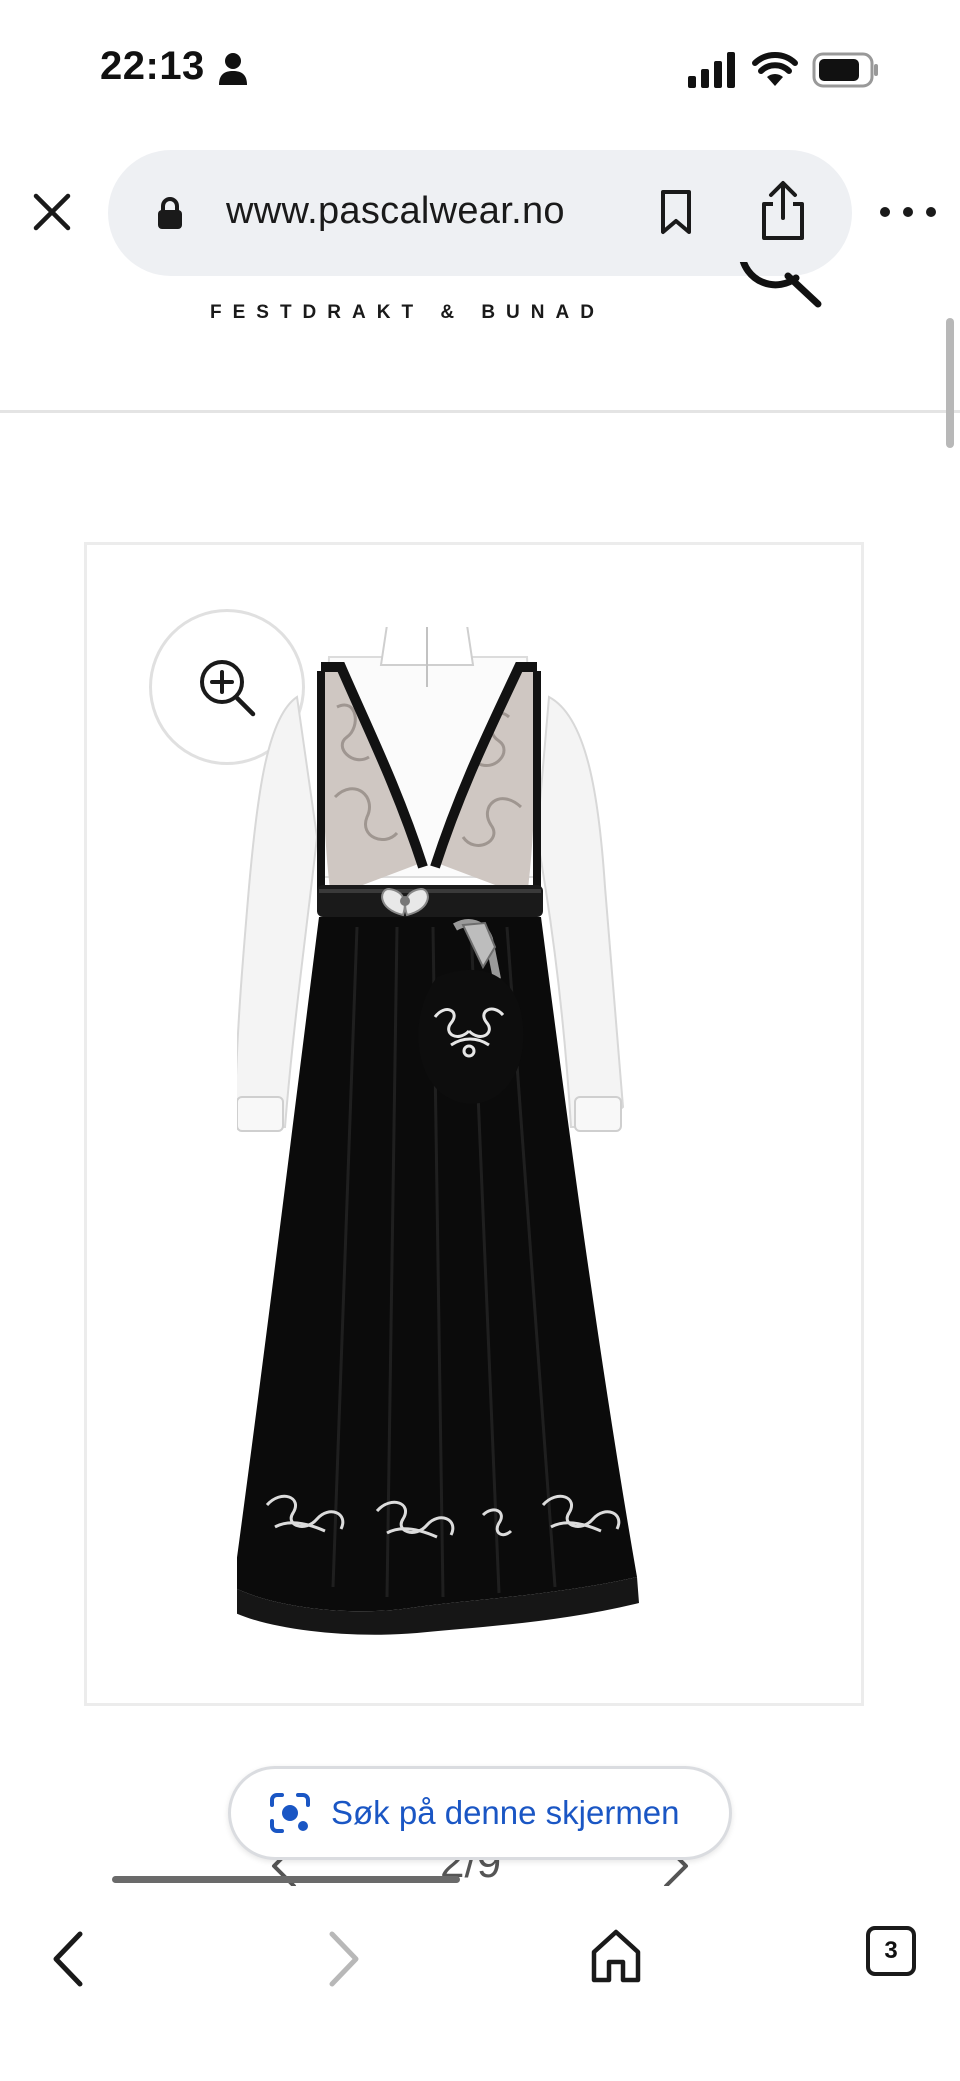 The height and width of the screenshot is (2081, 960). I want to click on back-icon, so click(68, 1959).